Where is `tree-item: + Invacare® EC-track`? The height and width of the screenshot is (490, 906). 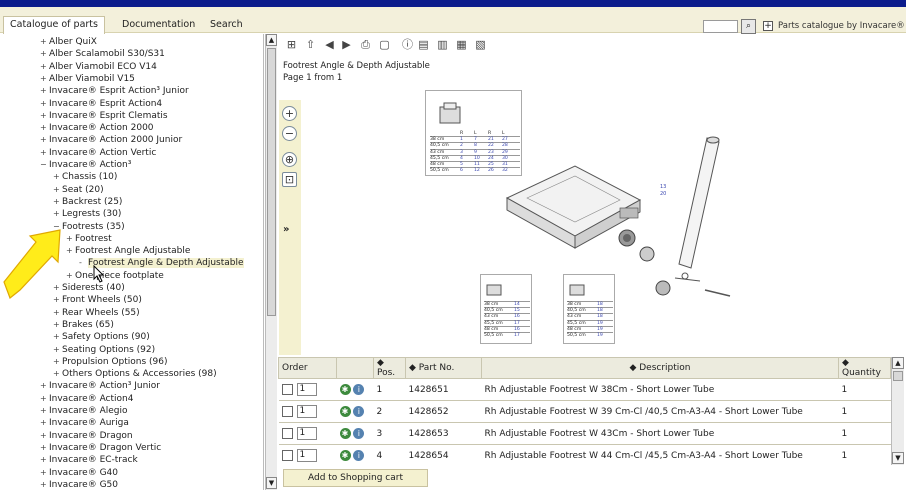
tree-item: + Invacare® EC-track is located at coordinates (89, 460).